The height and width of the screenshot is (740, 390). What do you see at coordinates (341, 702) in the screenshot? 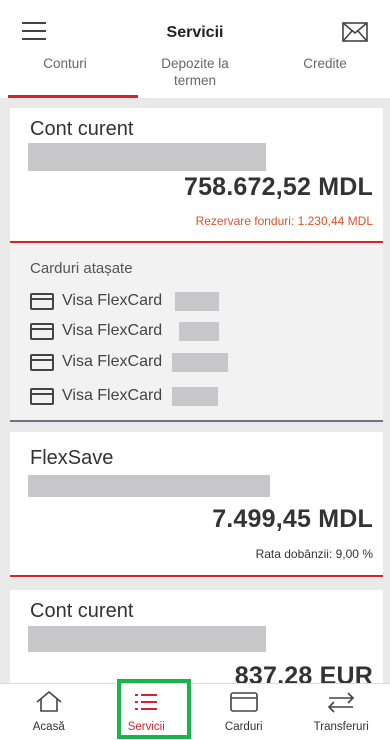
I see `transfer-icon` at bounding box center [341, 702].